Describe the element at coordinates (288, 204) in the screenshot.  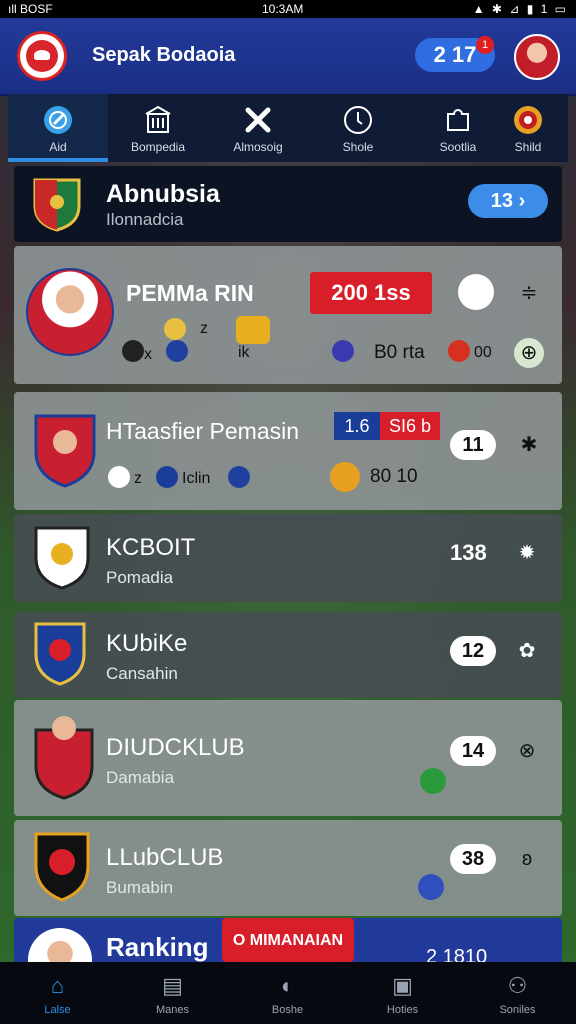
I see `featured-club-card: Abnubsia Ilonnadcia 13 ›` at that location.